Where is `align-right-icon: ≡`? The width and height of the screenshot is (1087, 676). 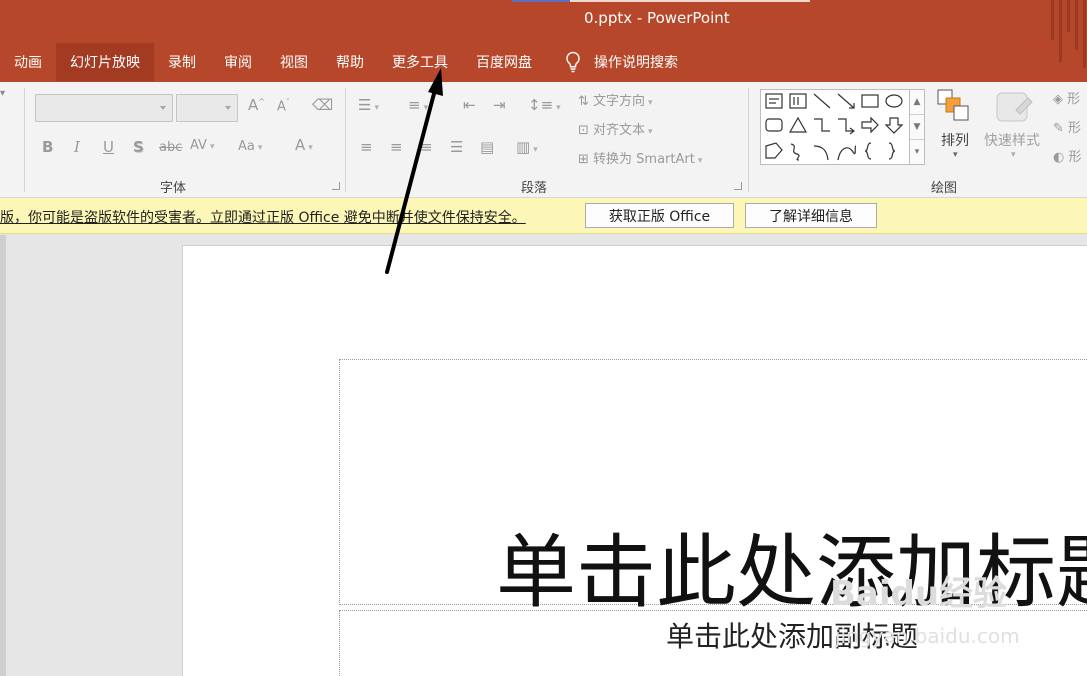
align-right-icon: ≡ is located at coordinates (426, 147).